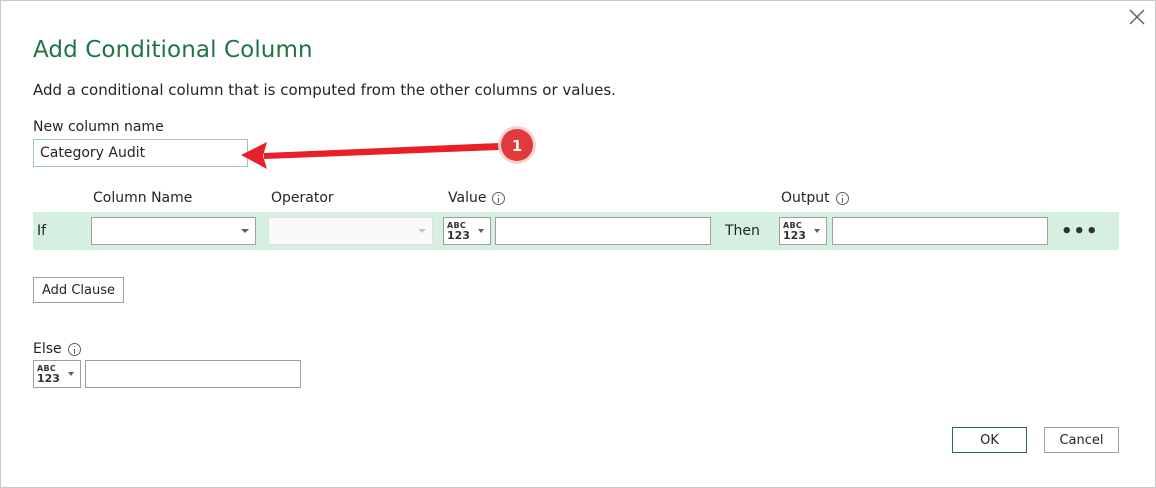  I want to click on close-icon, so click(1137, 17).